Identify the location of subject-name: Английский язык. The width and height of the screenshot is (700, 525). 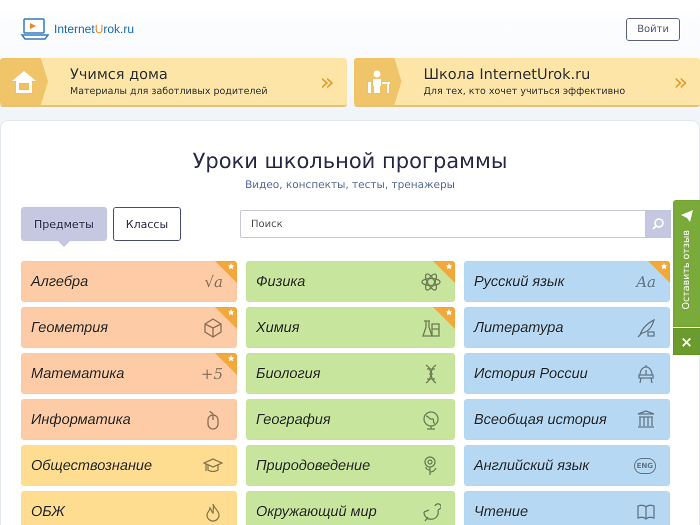
(532, 466).